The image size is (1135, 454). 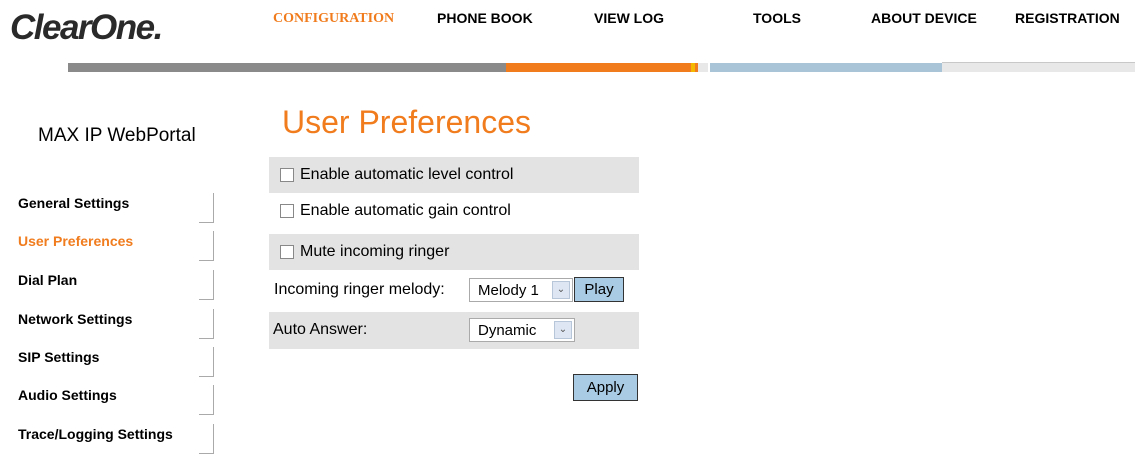 What do you see at coordinates (605, 387) in the screenshot?
I see `apply-button: Apply` at bounding box center [605, 387].